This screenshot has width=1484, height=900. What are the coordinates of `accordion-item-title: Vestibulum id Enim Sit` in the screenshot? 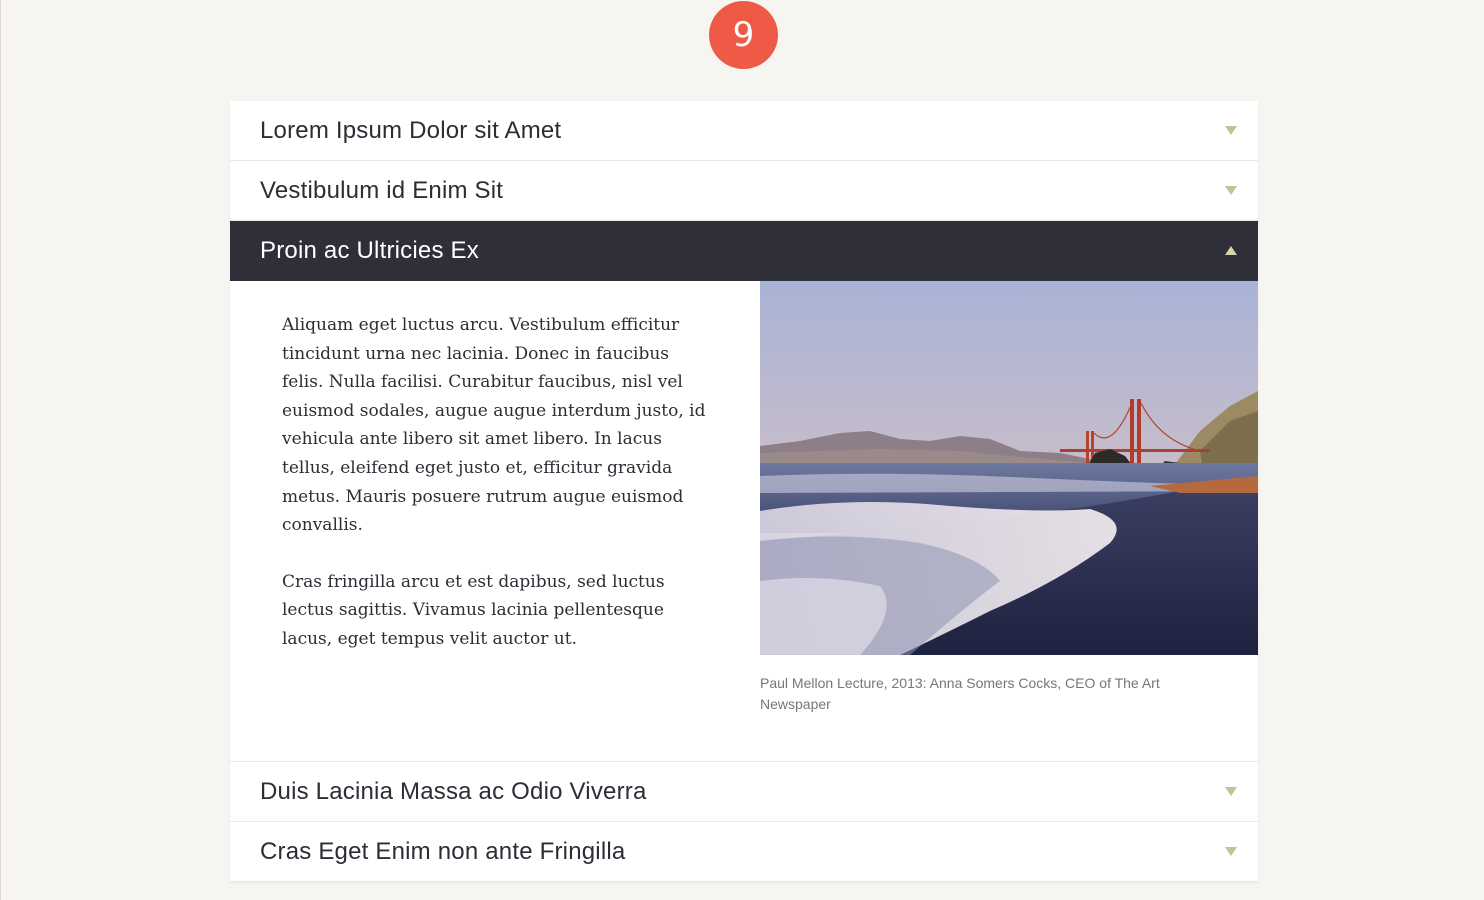 It's located at (382, 190).